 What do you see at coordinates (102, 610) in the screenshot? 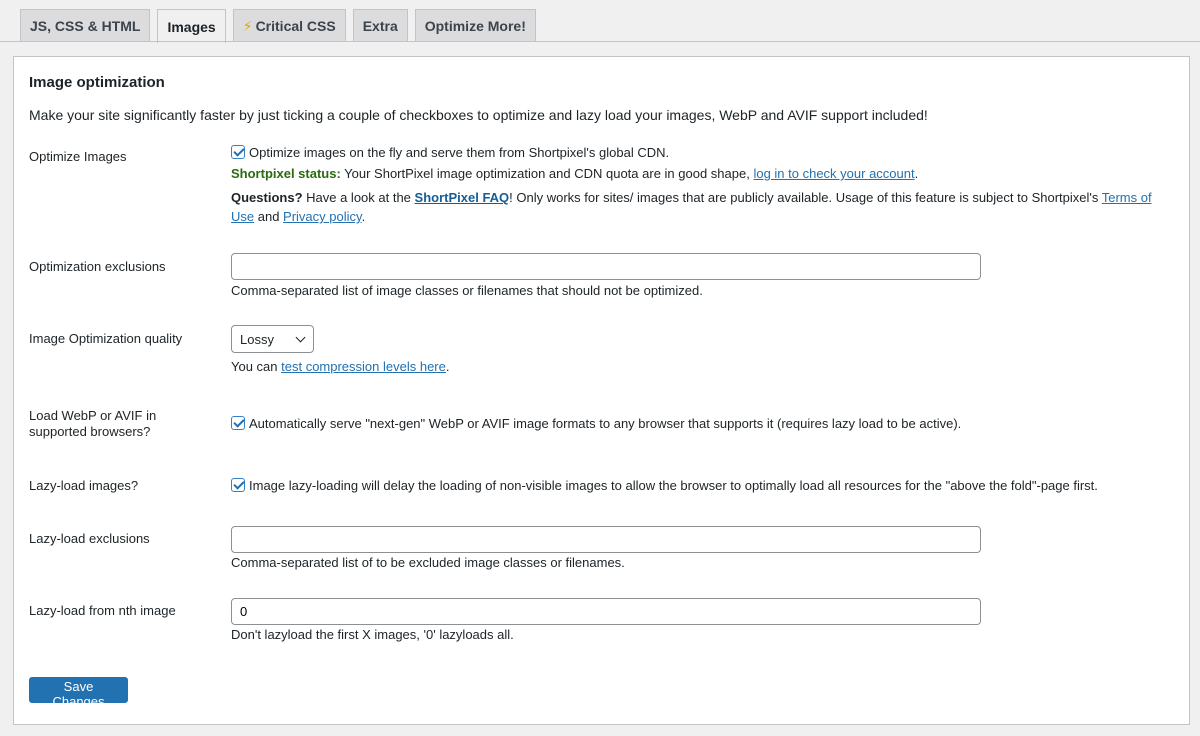
I see `lazyload-nth-label: Lazy-load from nth image` at bounding box center [102, 610].